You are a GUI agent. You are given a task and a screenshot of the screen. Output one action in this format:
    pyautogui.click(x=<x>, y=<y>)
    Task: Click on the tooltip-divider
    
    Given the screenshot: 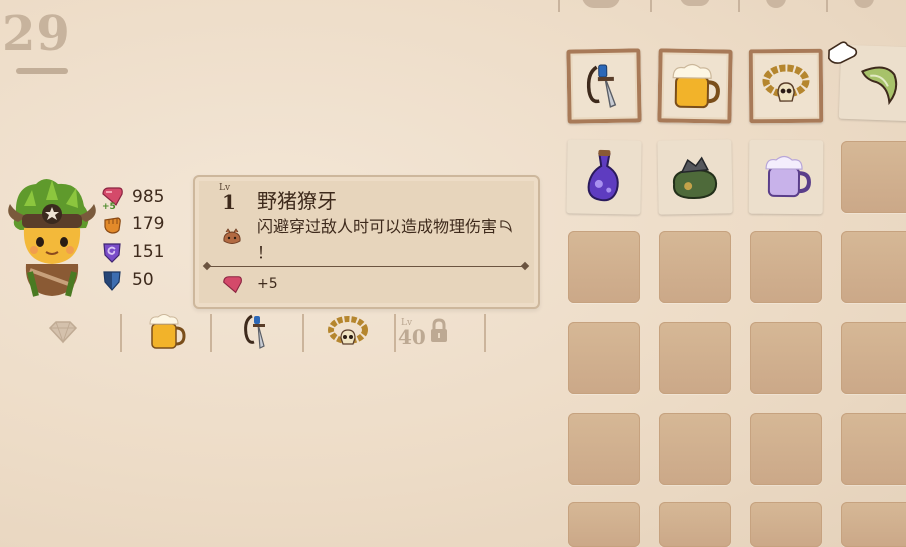 What is the action you would take?
    pyautogui.click(x=366, y=266)
    